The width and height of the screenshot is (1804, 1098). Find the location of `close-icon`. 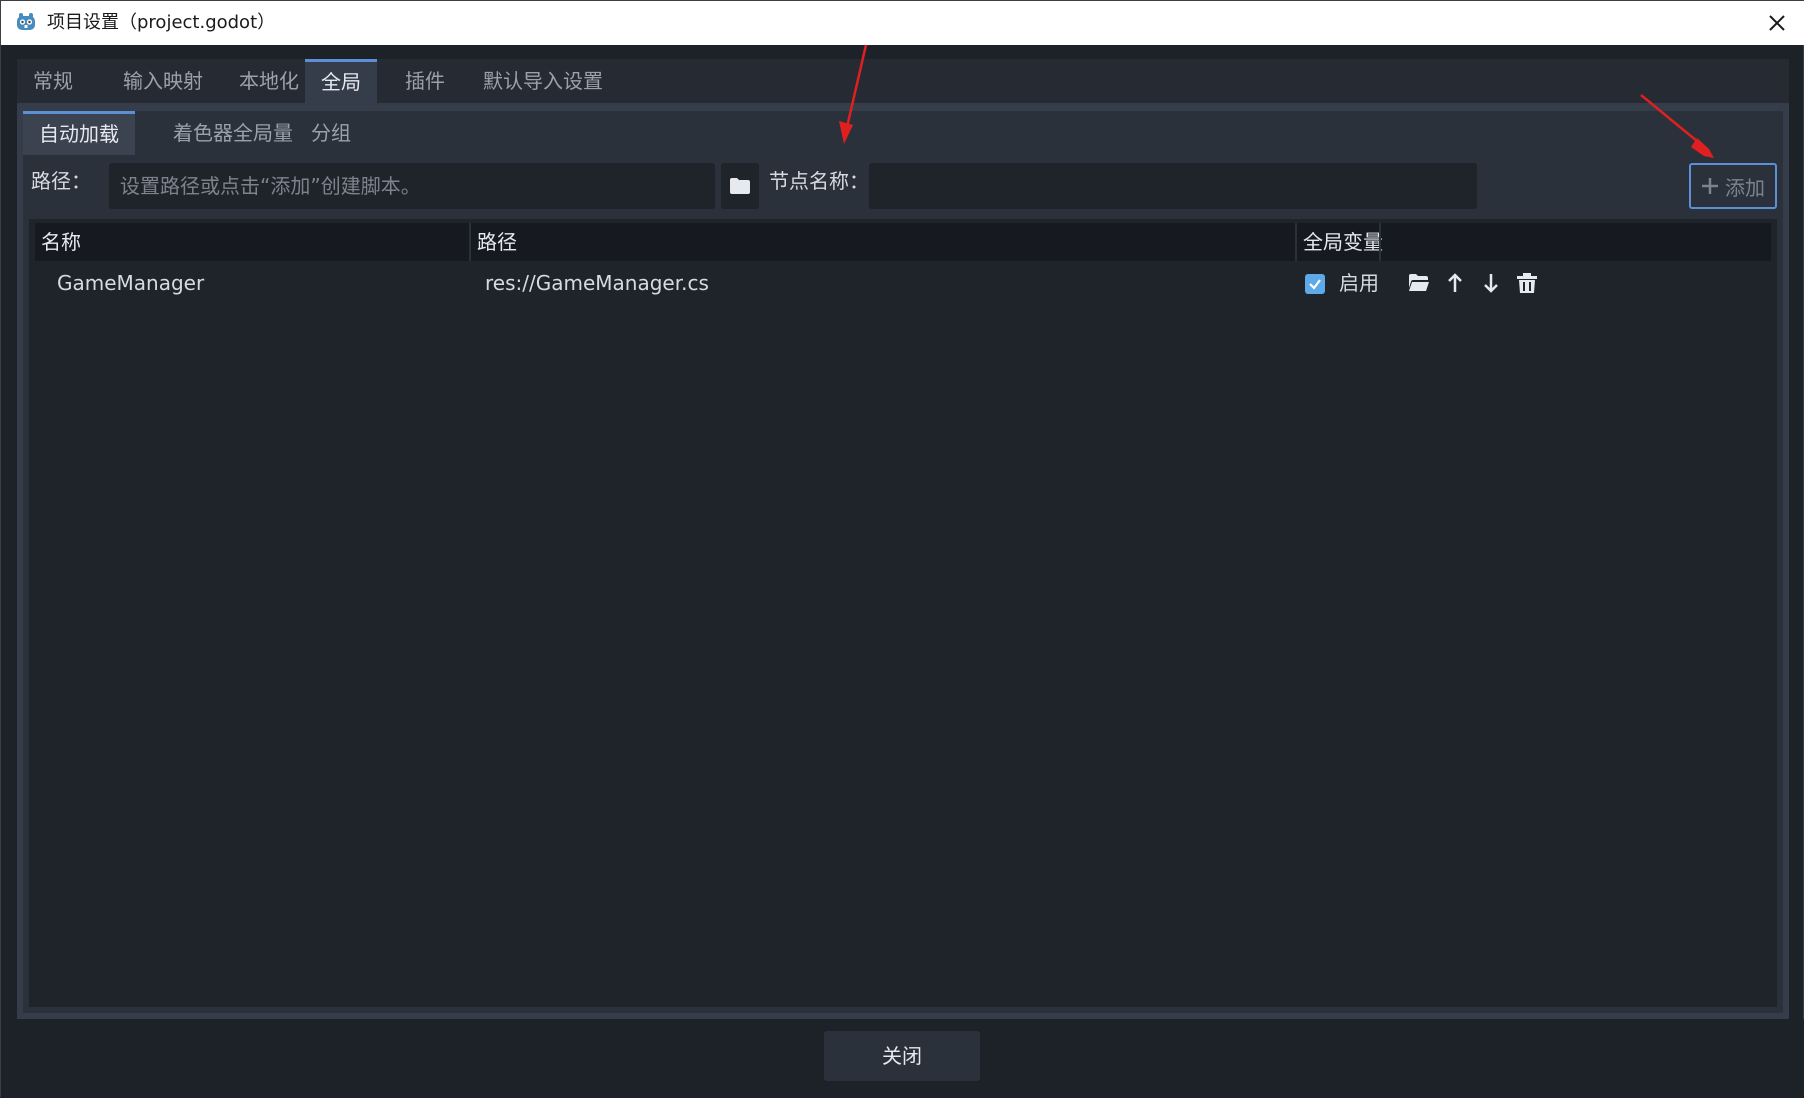

close-icon is located at coordinates (1777, 23).